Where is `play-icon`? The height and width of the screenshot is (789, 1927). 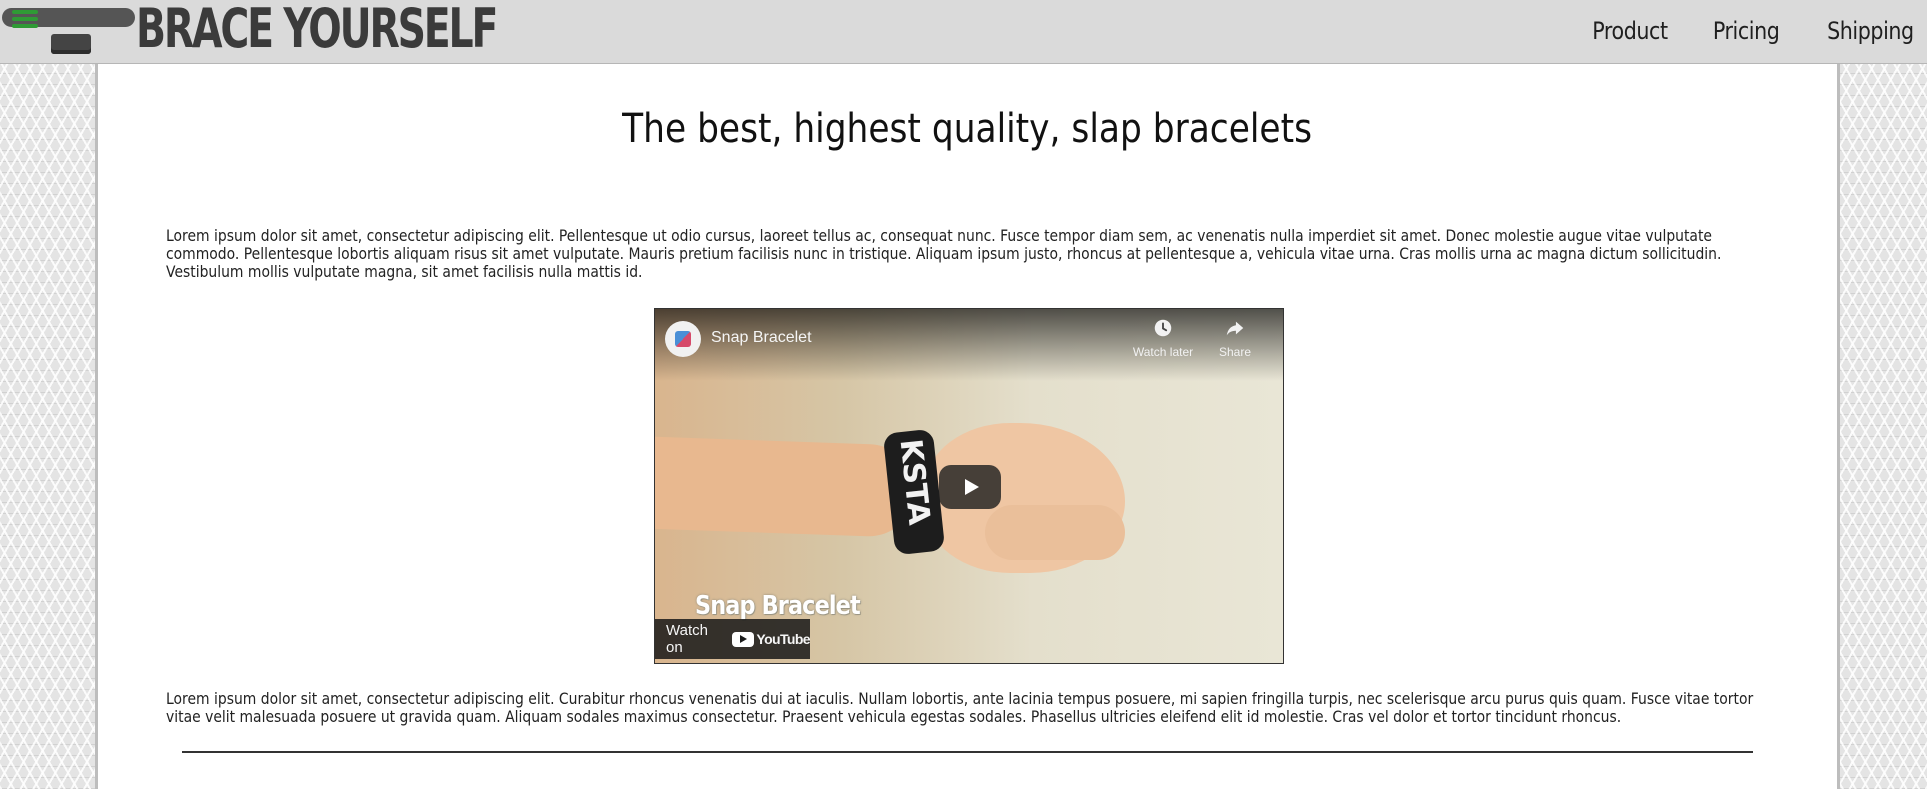 play-icon is located at coordinates (970, 487).